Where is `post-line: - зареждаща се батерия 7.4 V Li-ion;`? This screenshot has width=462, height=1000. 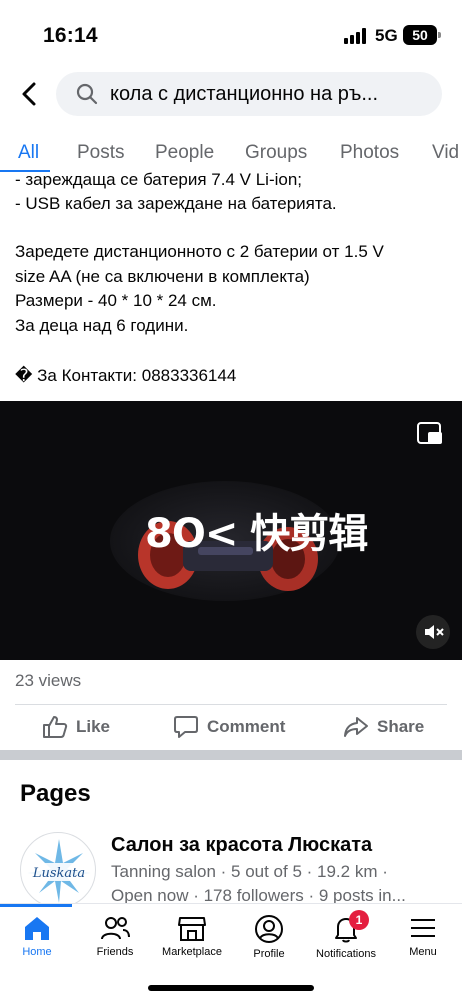
post-line: - зареждаща се батерия 7.4 V Li-ion; is located at coordinates (159, 180).